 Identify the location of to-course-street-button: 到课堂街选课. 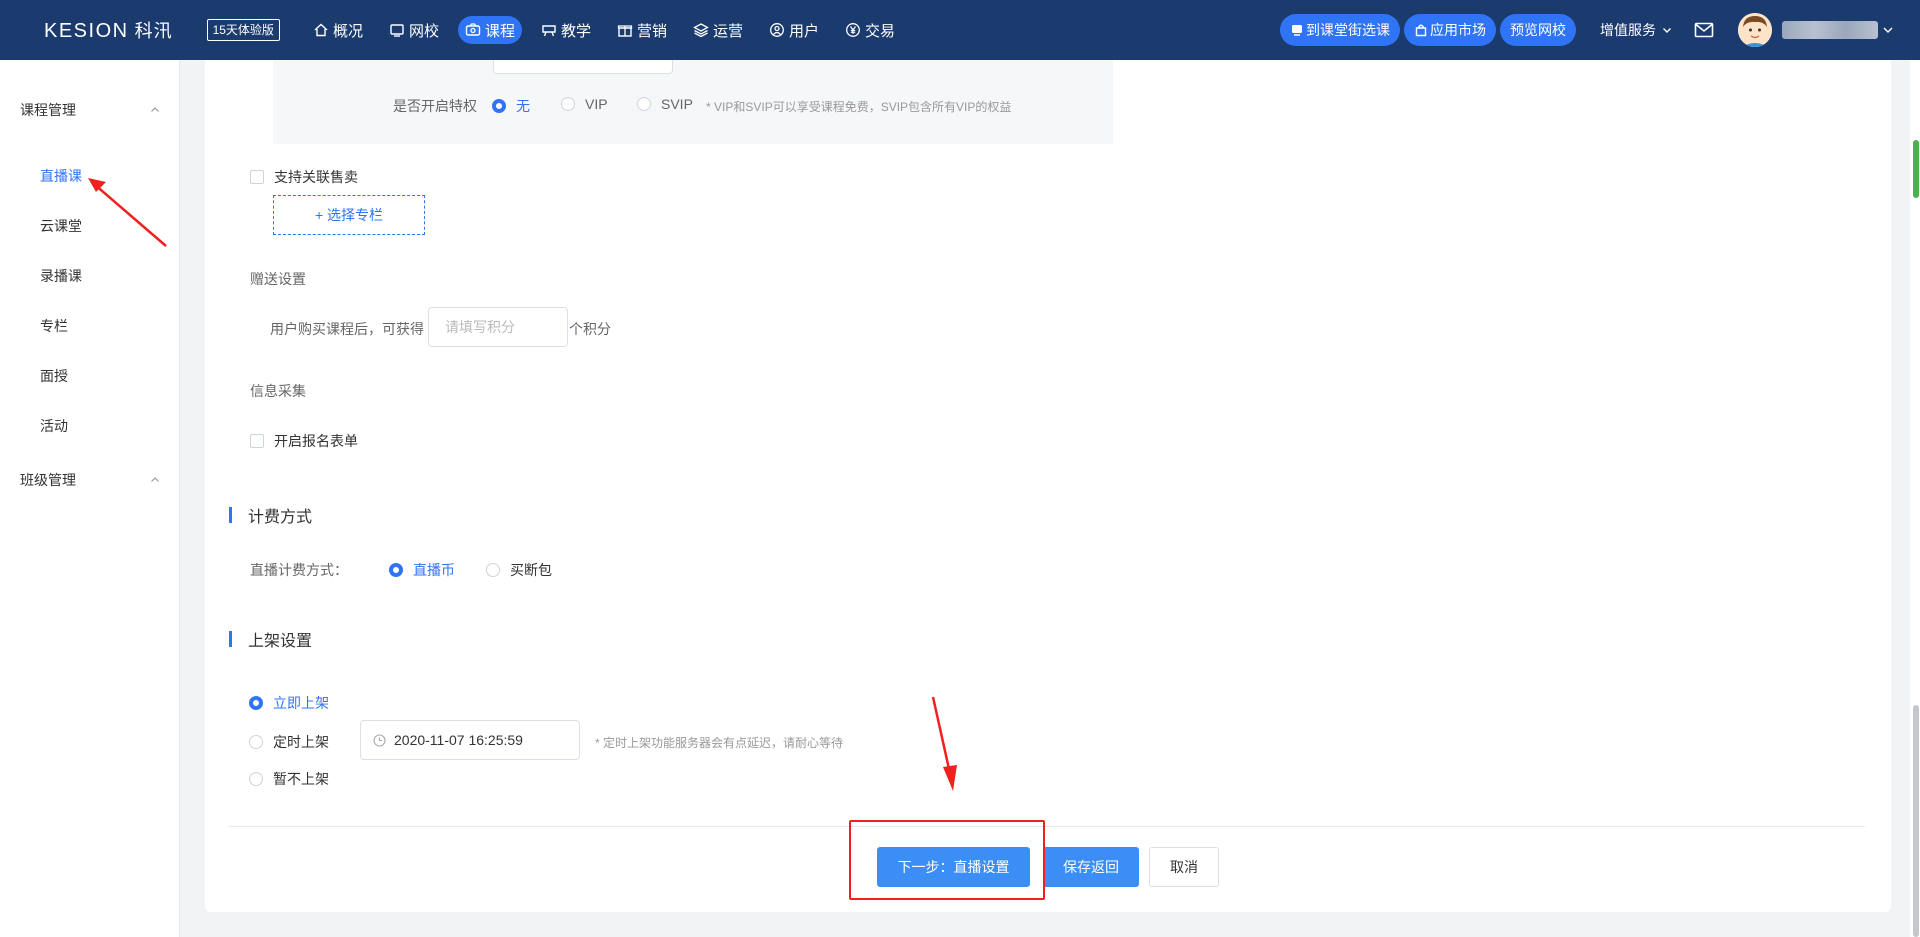
(1340, 30).